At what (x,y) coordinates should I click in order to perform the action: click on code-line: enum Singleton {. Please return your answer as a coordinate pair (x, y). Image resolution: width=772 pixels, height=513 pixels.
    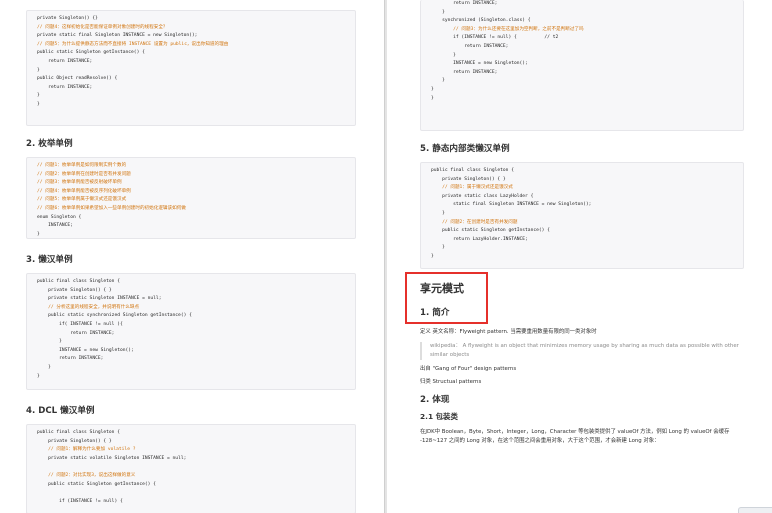
    Looking at the image, I should click on (59, 217).